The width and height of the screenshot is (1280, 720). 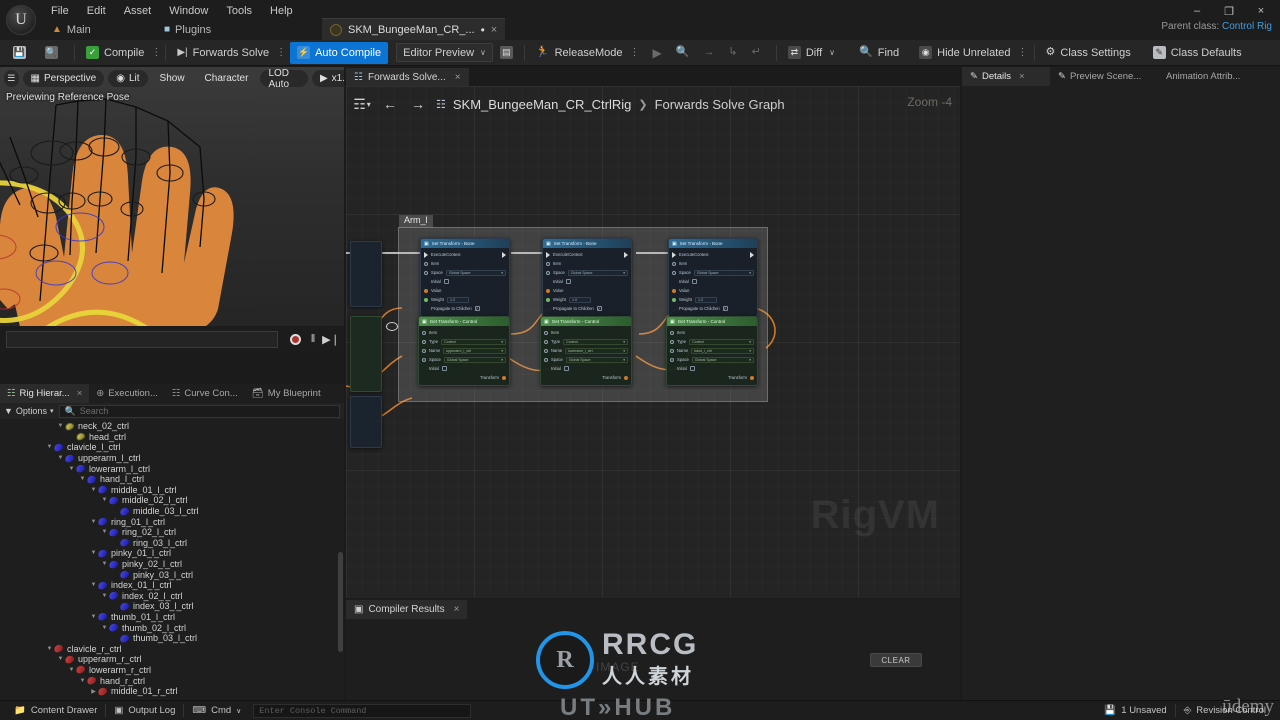 I want to click on editor-preview-dropdown: Editor Preview ∨, so click(x=444, y=52).